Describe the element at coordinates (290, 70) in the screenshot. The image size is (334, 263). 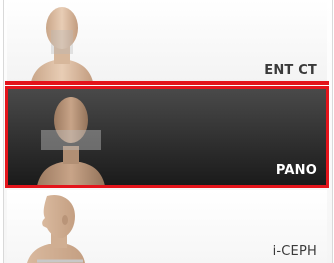
I see `mode-label: ENT CT` at that location.